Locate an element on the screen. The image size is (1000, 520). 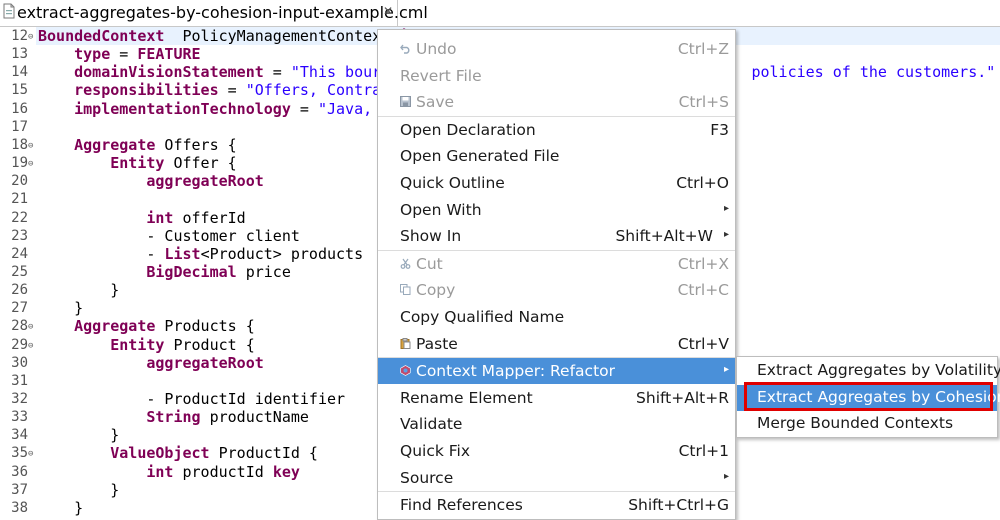
menu-item-open-generated-file: Open Generated File is located at coordinates (556, 156).